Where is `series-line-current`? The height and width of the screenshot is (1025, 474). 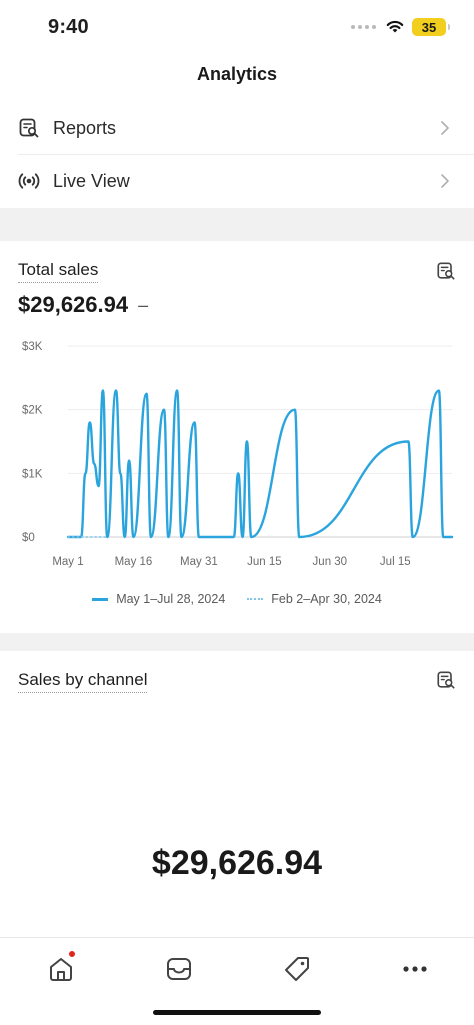 series-line-current is located at coordinates (260, 464).